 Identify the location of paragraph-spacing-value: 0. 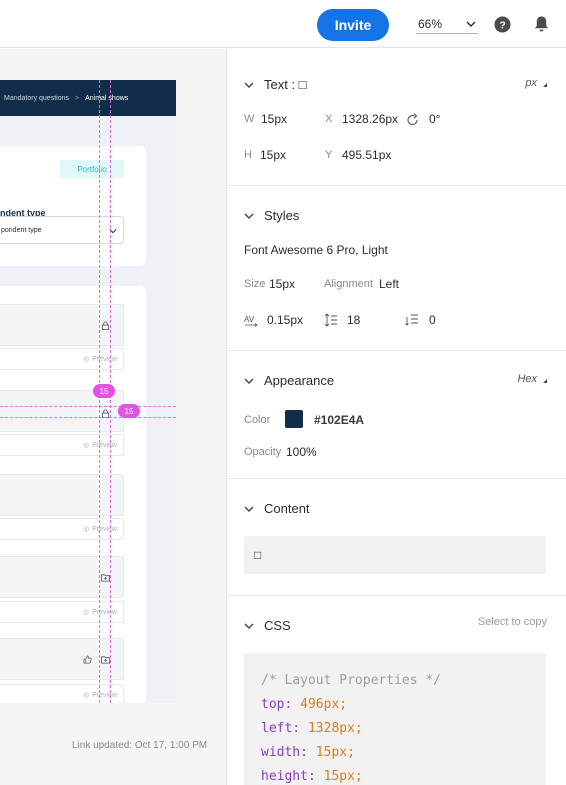
(432, 320).